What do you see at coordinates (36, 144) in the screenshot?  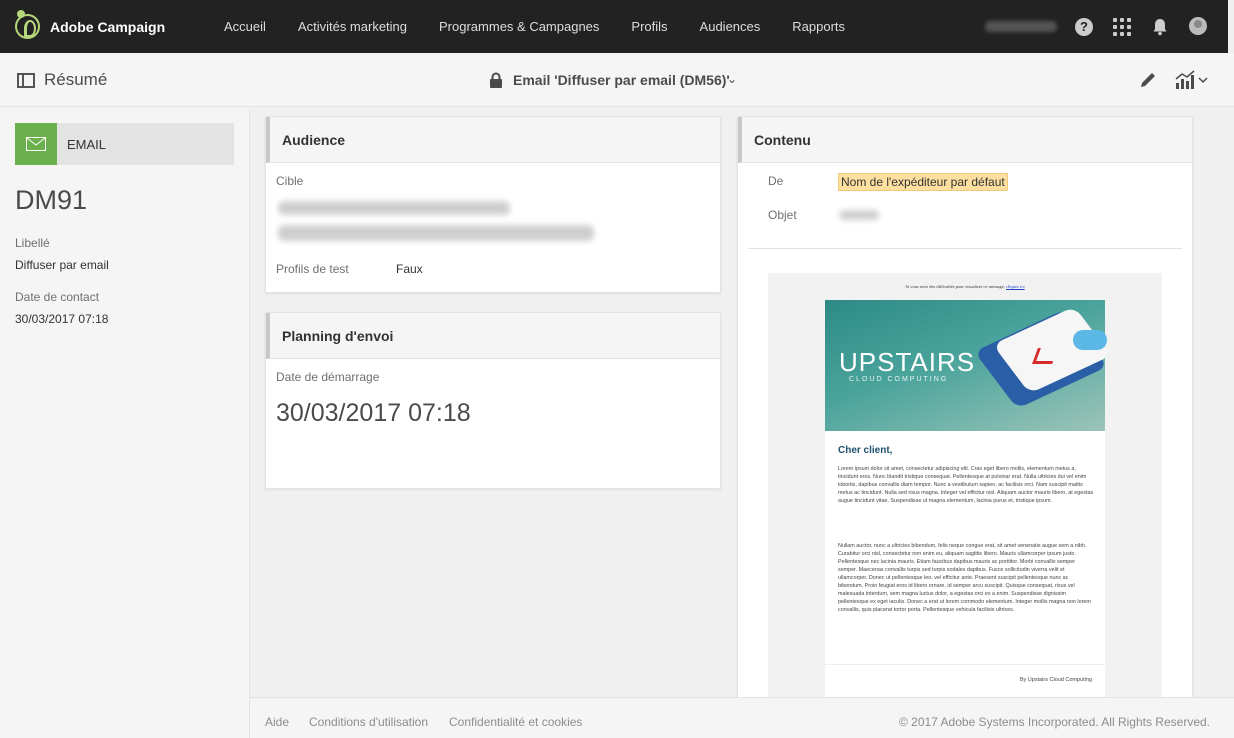 I see `envelope-icon` at bounding box center [36, 144].